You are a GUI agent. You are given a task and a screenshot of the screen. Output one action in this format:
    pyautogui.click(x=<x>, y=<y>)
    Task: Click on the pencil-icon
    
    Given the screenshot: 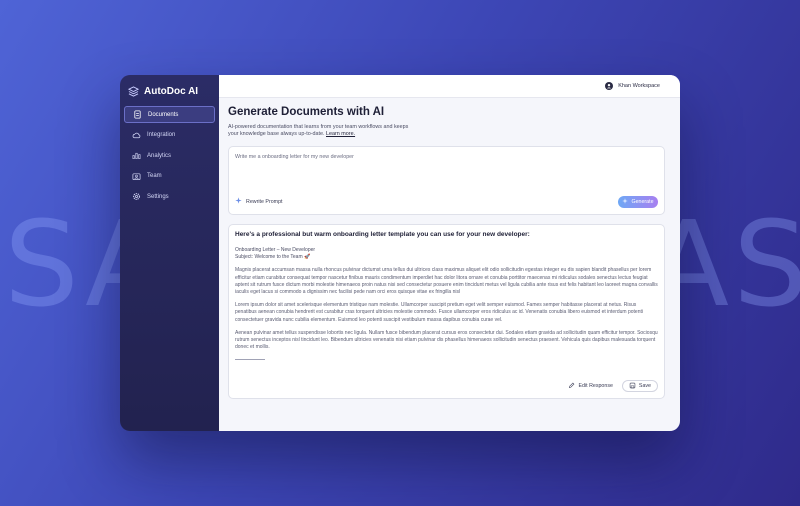 What is the action you would take?
    pyautogui.click(x=571, y=386)
    